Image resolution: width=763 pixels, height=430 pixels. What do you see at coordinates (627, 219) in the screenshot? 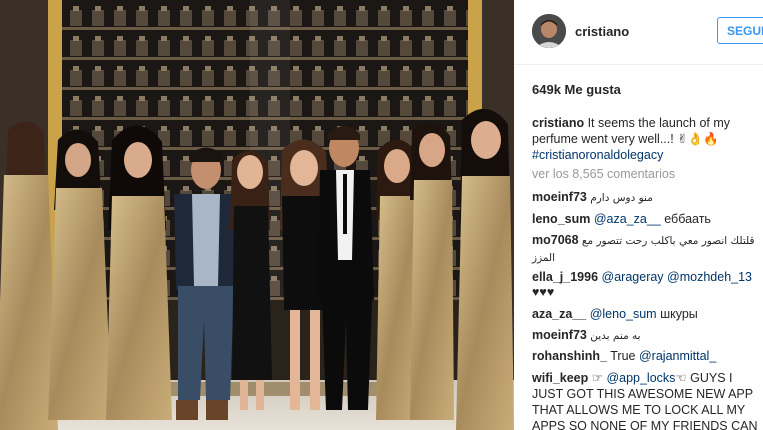
I see `comment-mention: @aza_za__` at bounding box center [627, 219].